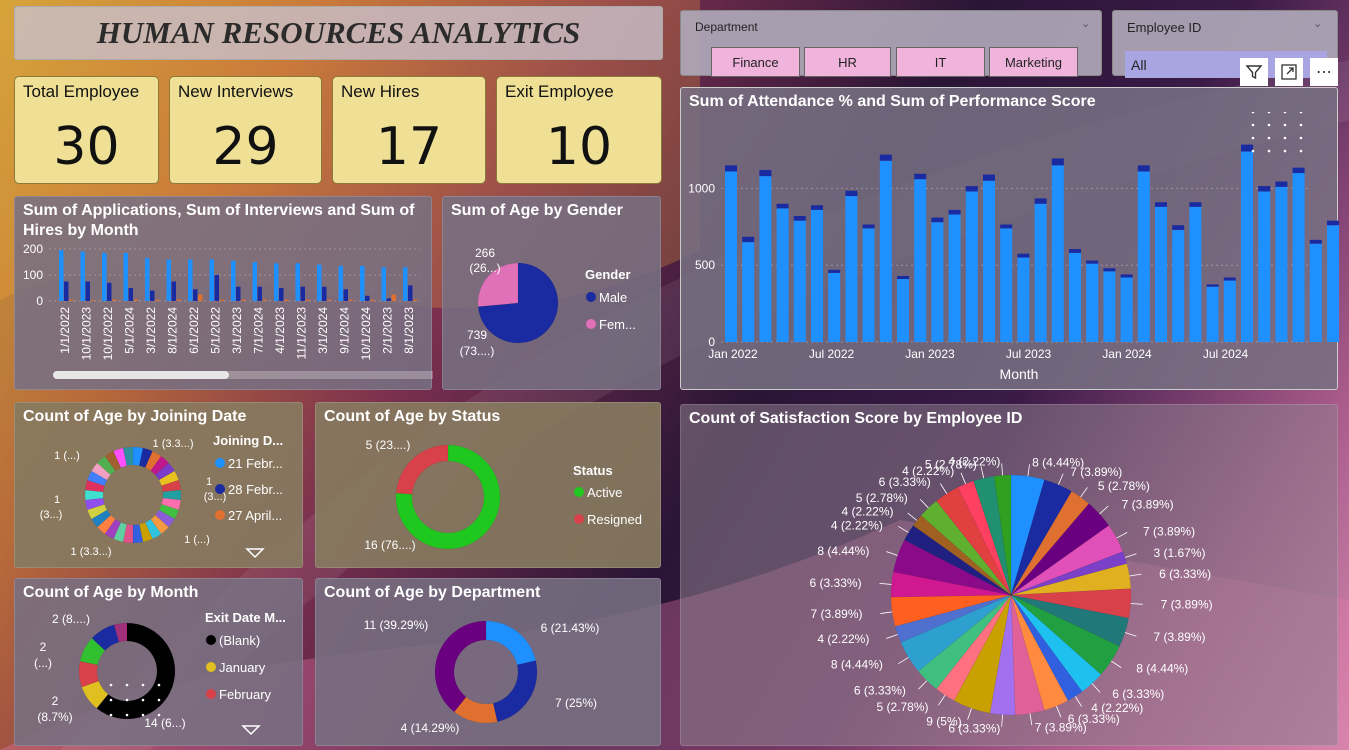 This screenshot has width=1349, height=750. I want to click on data-label: 11 (39.29%), so click(396, 625).